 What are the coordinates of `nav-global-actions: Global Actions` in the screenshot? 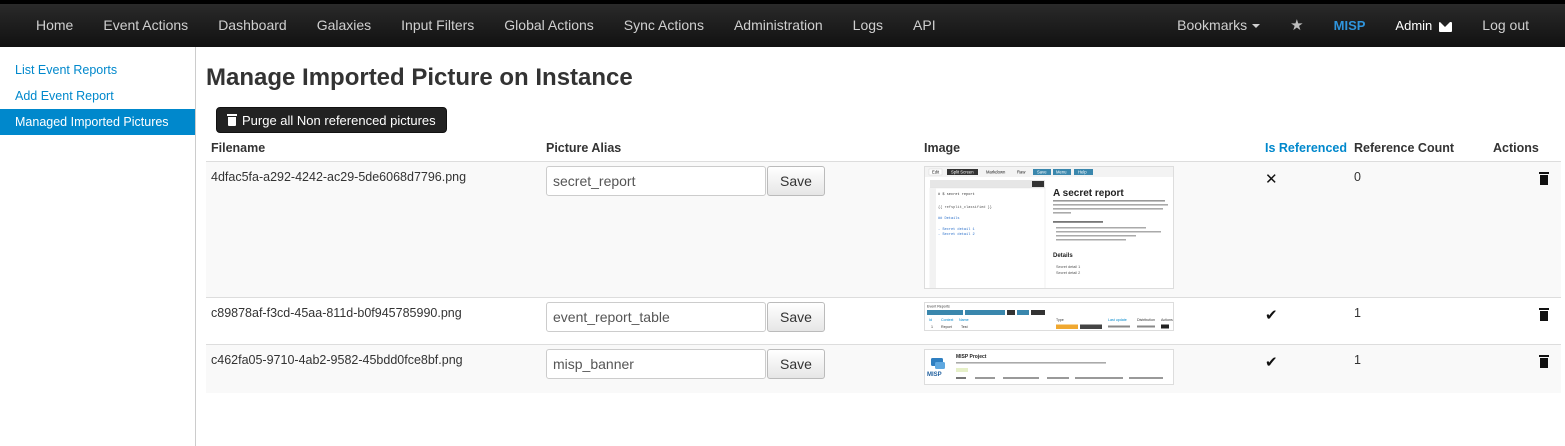 It's located at (549, 25).